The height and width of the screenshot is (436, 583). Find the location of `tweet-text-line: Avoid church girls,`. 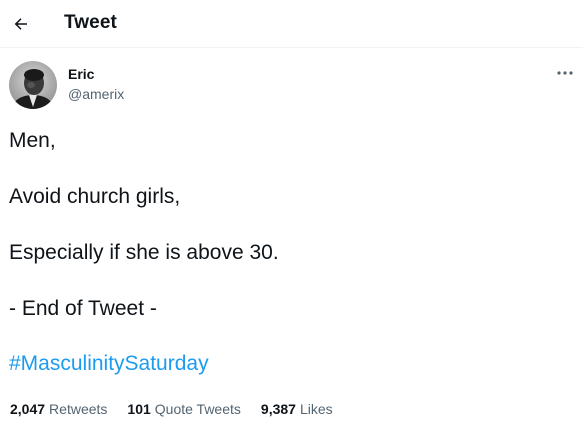

tweet-text-line: Avoid church girls, is located at coordinates (95, 196).